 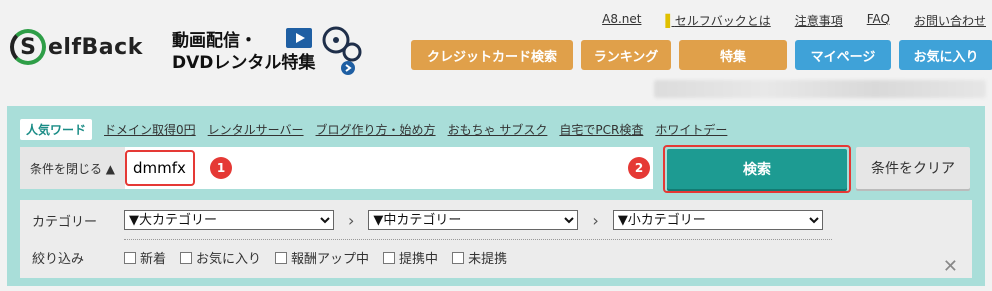 What do you see at coordinates (229, 220) in the screenshot?
I see `major-category-select: ▼大カテゴリー` at bounding box center [229, 220].